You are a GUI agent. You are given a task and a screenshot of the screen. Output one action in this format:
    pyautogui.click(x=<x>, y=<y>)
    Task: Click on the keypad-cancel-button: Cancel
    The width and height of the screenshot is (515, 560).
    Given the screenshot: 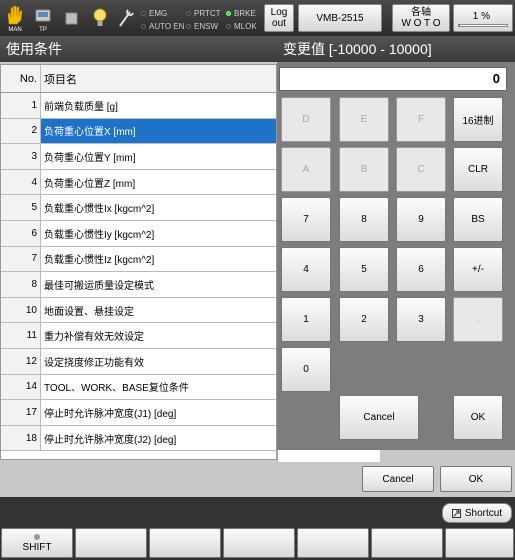 What is the action you would take?
    pyautogui.click(x=379, y=417)
    